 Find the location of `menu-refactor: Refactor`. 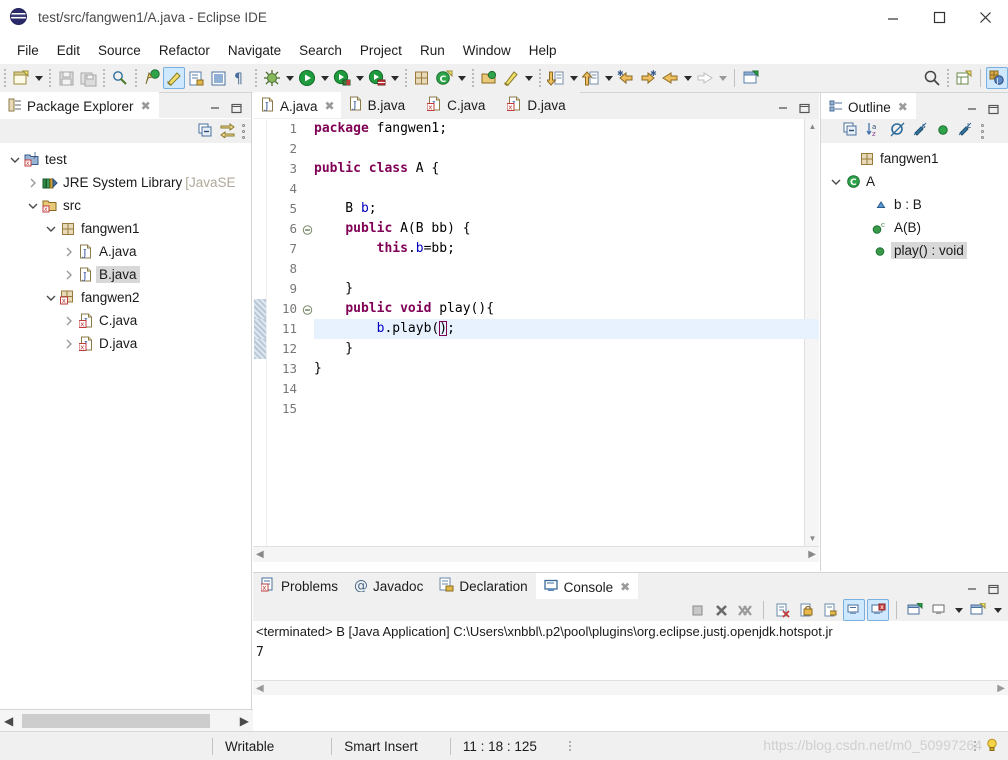

menu-refactor: Refactor is located at coordinates (184, 50).